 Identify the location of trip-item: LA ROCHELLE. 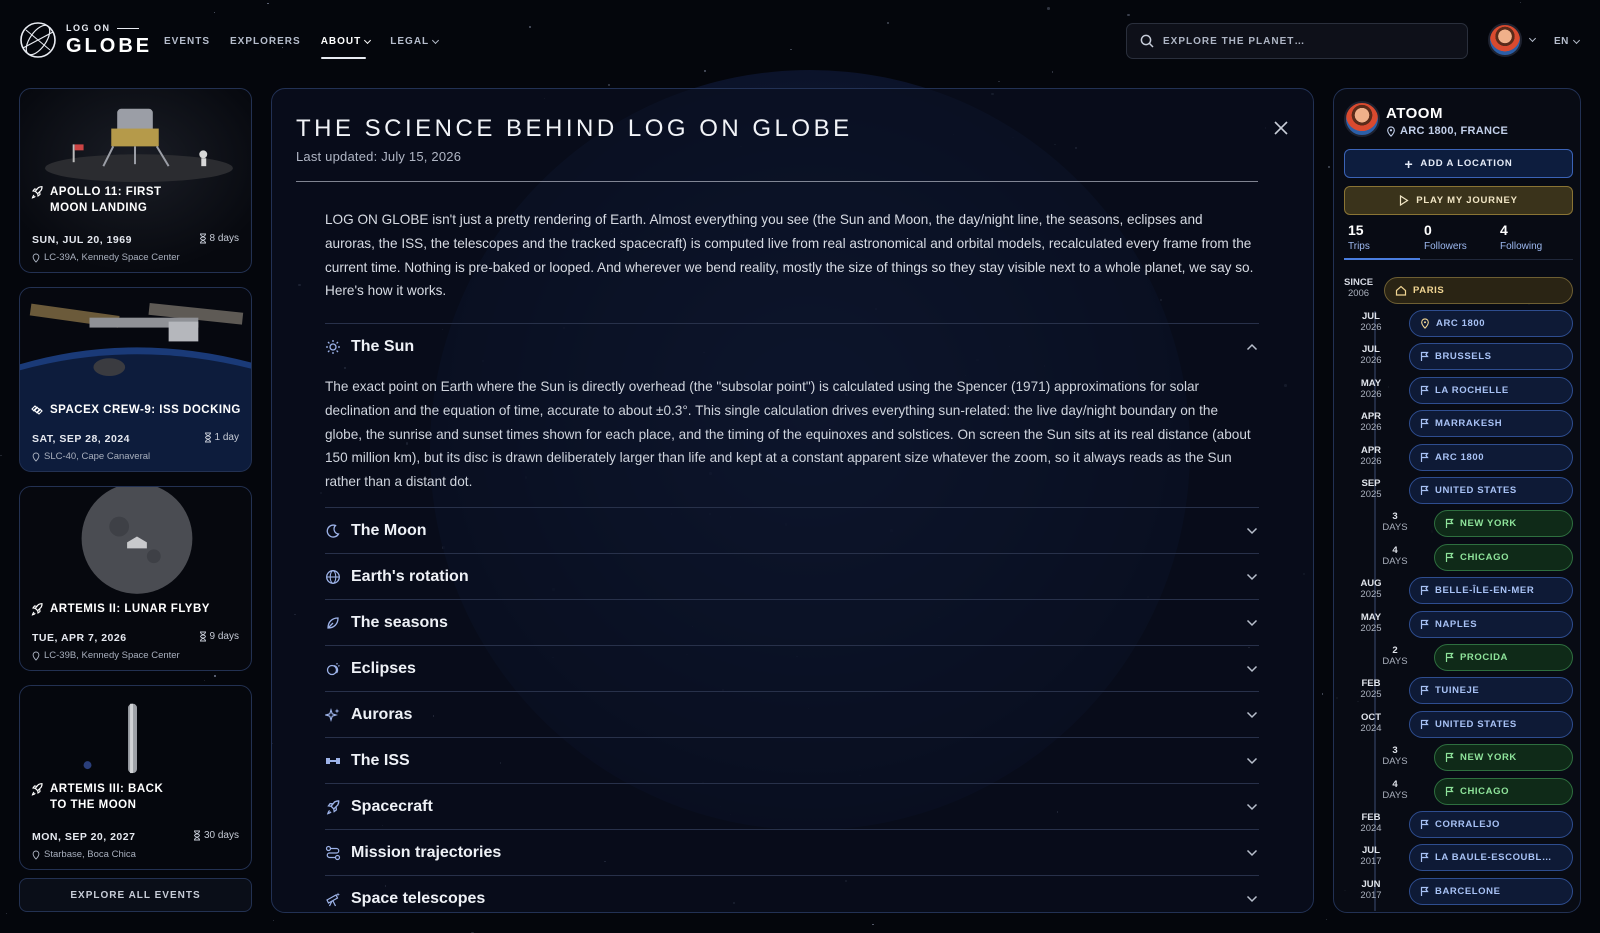
(1491, 390).